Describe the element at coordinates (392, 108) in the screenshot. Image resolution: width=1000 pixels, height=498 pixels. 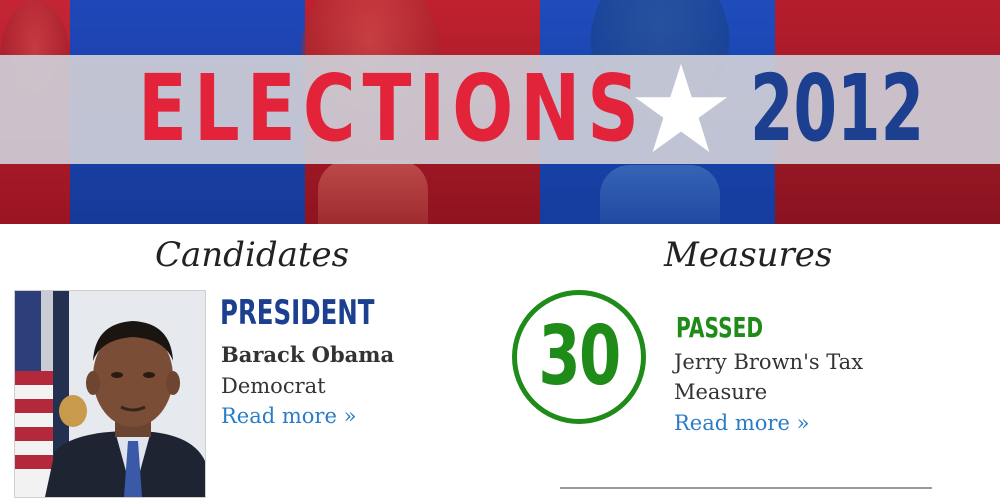
I see `banner-title-word: ELECTIONS` at that location.